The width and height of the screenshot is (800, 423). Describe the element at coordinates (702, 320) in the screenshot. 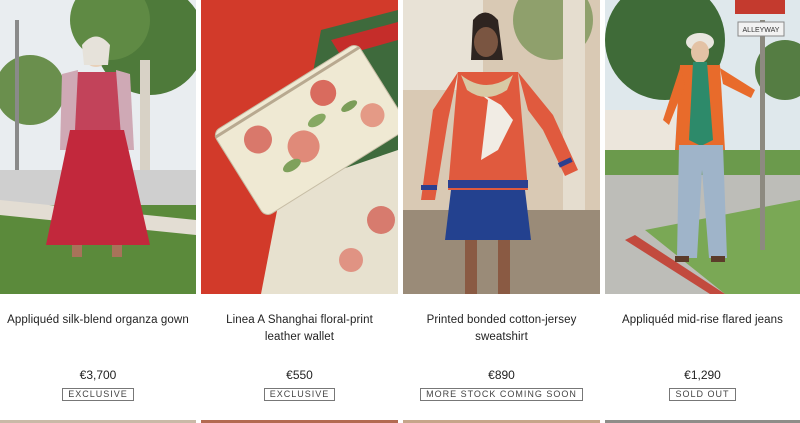

I see `product-title: Appliquéd mid-rise flared jeans` at that location.